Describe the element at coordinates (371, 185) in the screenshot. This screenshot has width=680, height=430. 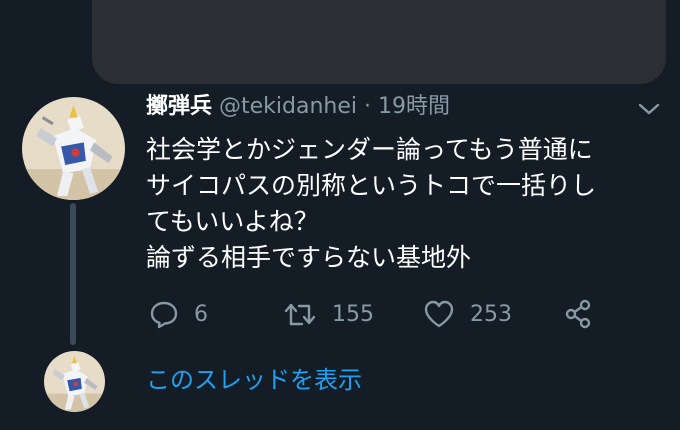
I see `tweet-text-line: サイコパスの別称というトコで一括りし` at that location.